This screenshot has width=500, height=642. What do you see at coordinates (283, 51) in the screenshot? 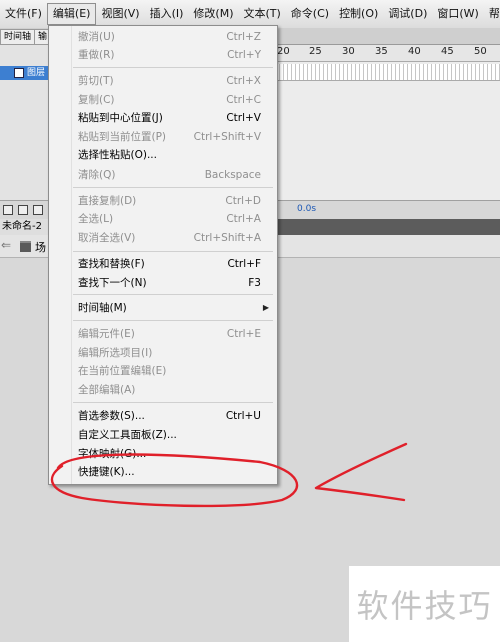
I see `ruler-tick: 20` at bounding box center [283, 51].